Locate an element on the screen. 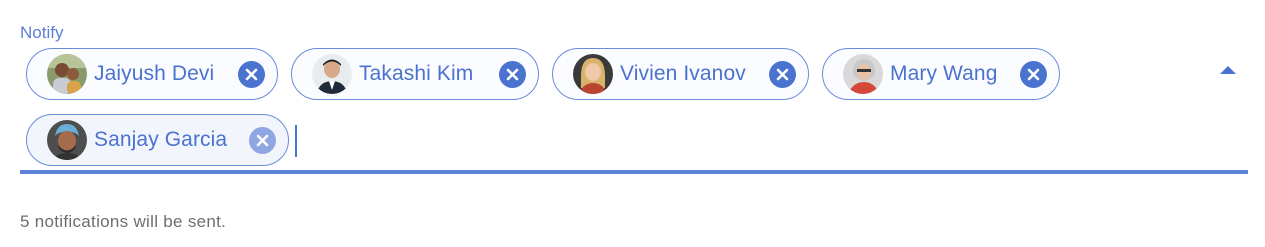  text-input-caret is located at coordinates (296, 141).